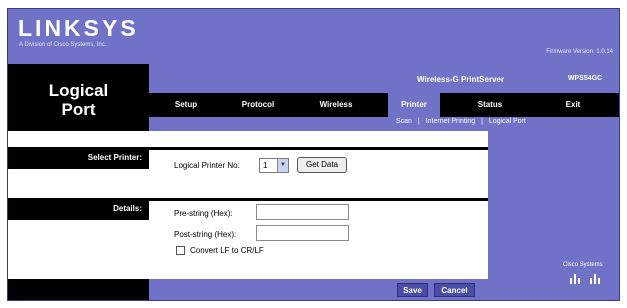 The image size is (627, 308). What do you see at coordinates (282, 165) in the screenshot?
I see `chevron-down-icon: ▼` at bounding box center [282, 165].